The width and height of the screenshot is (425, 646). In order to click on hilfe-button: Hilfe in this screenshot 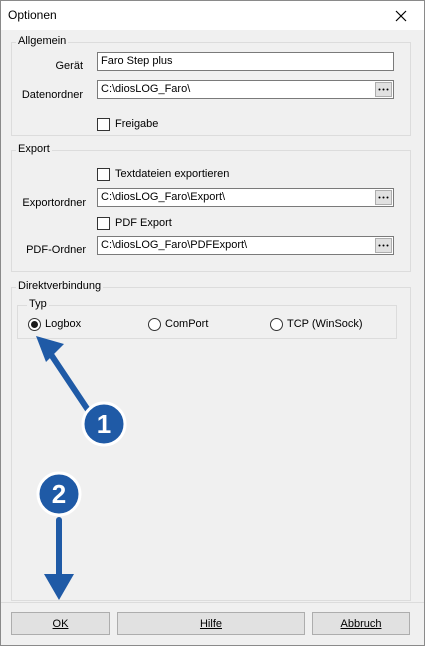, I will do `click(211, 623)`.